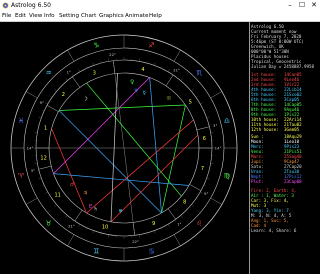 This screenshot has width=320, height=274. Describe the element at coordinates (265, 129) in the screenshot. I see `house-cusp-label: 12th house:` at that location.